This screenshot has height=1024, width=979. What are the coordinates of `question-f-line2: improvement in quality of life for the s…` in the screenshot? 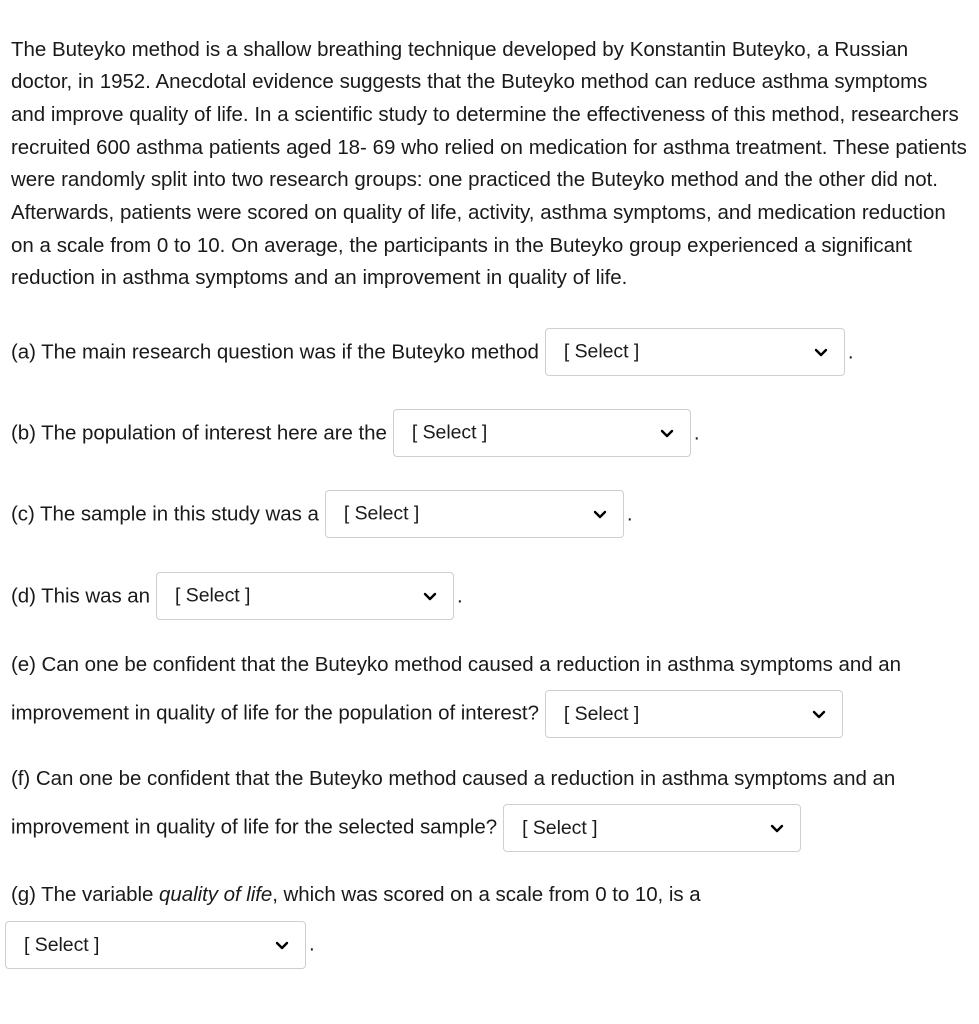 It's located at (254, 827).